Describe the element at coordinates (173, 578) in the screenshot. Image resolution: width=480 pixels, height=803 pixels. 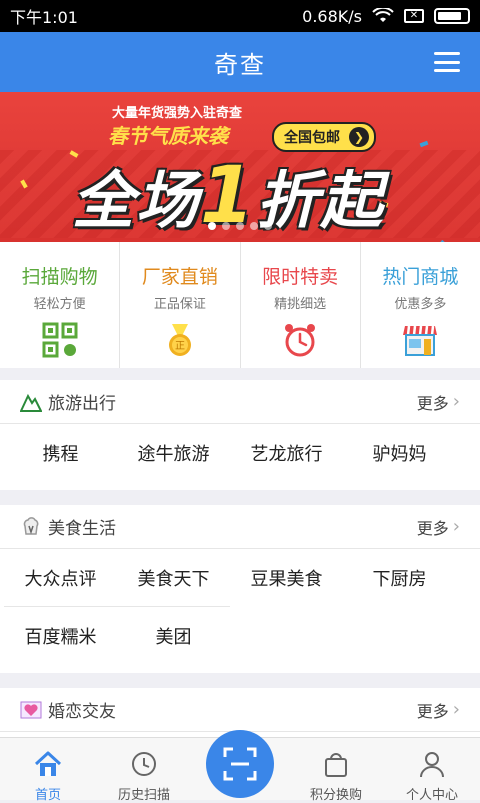
I see `list-item: 美食天下` at that location.